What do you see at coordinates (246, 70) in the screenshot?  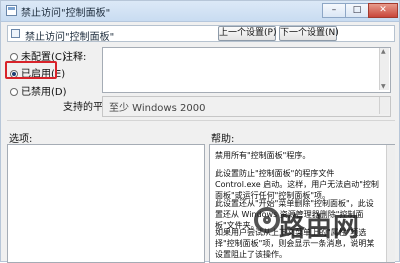 I see `comment-textarea` at bounding box center [246, 70].